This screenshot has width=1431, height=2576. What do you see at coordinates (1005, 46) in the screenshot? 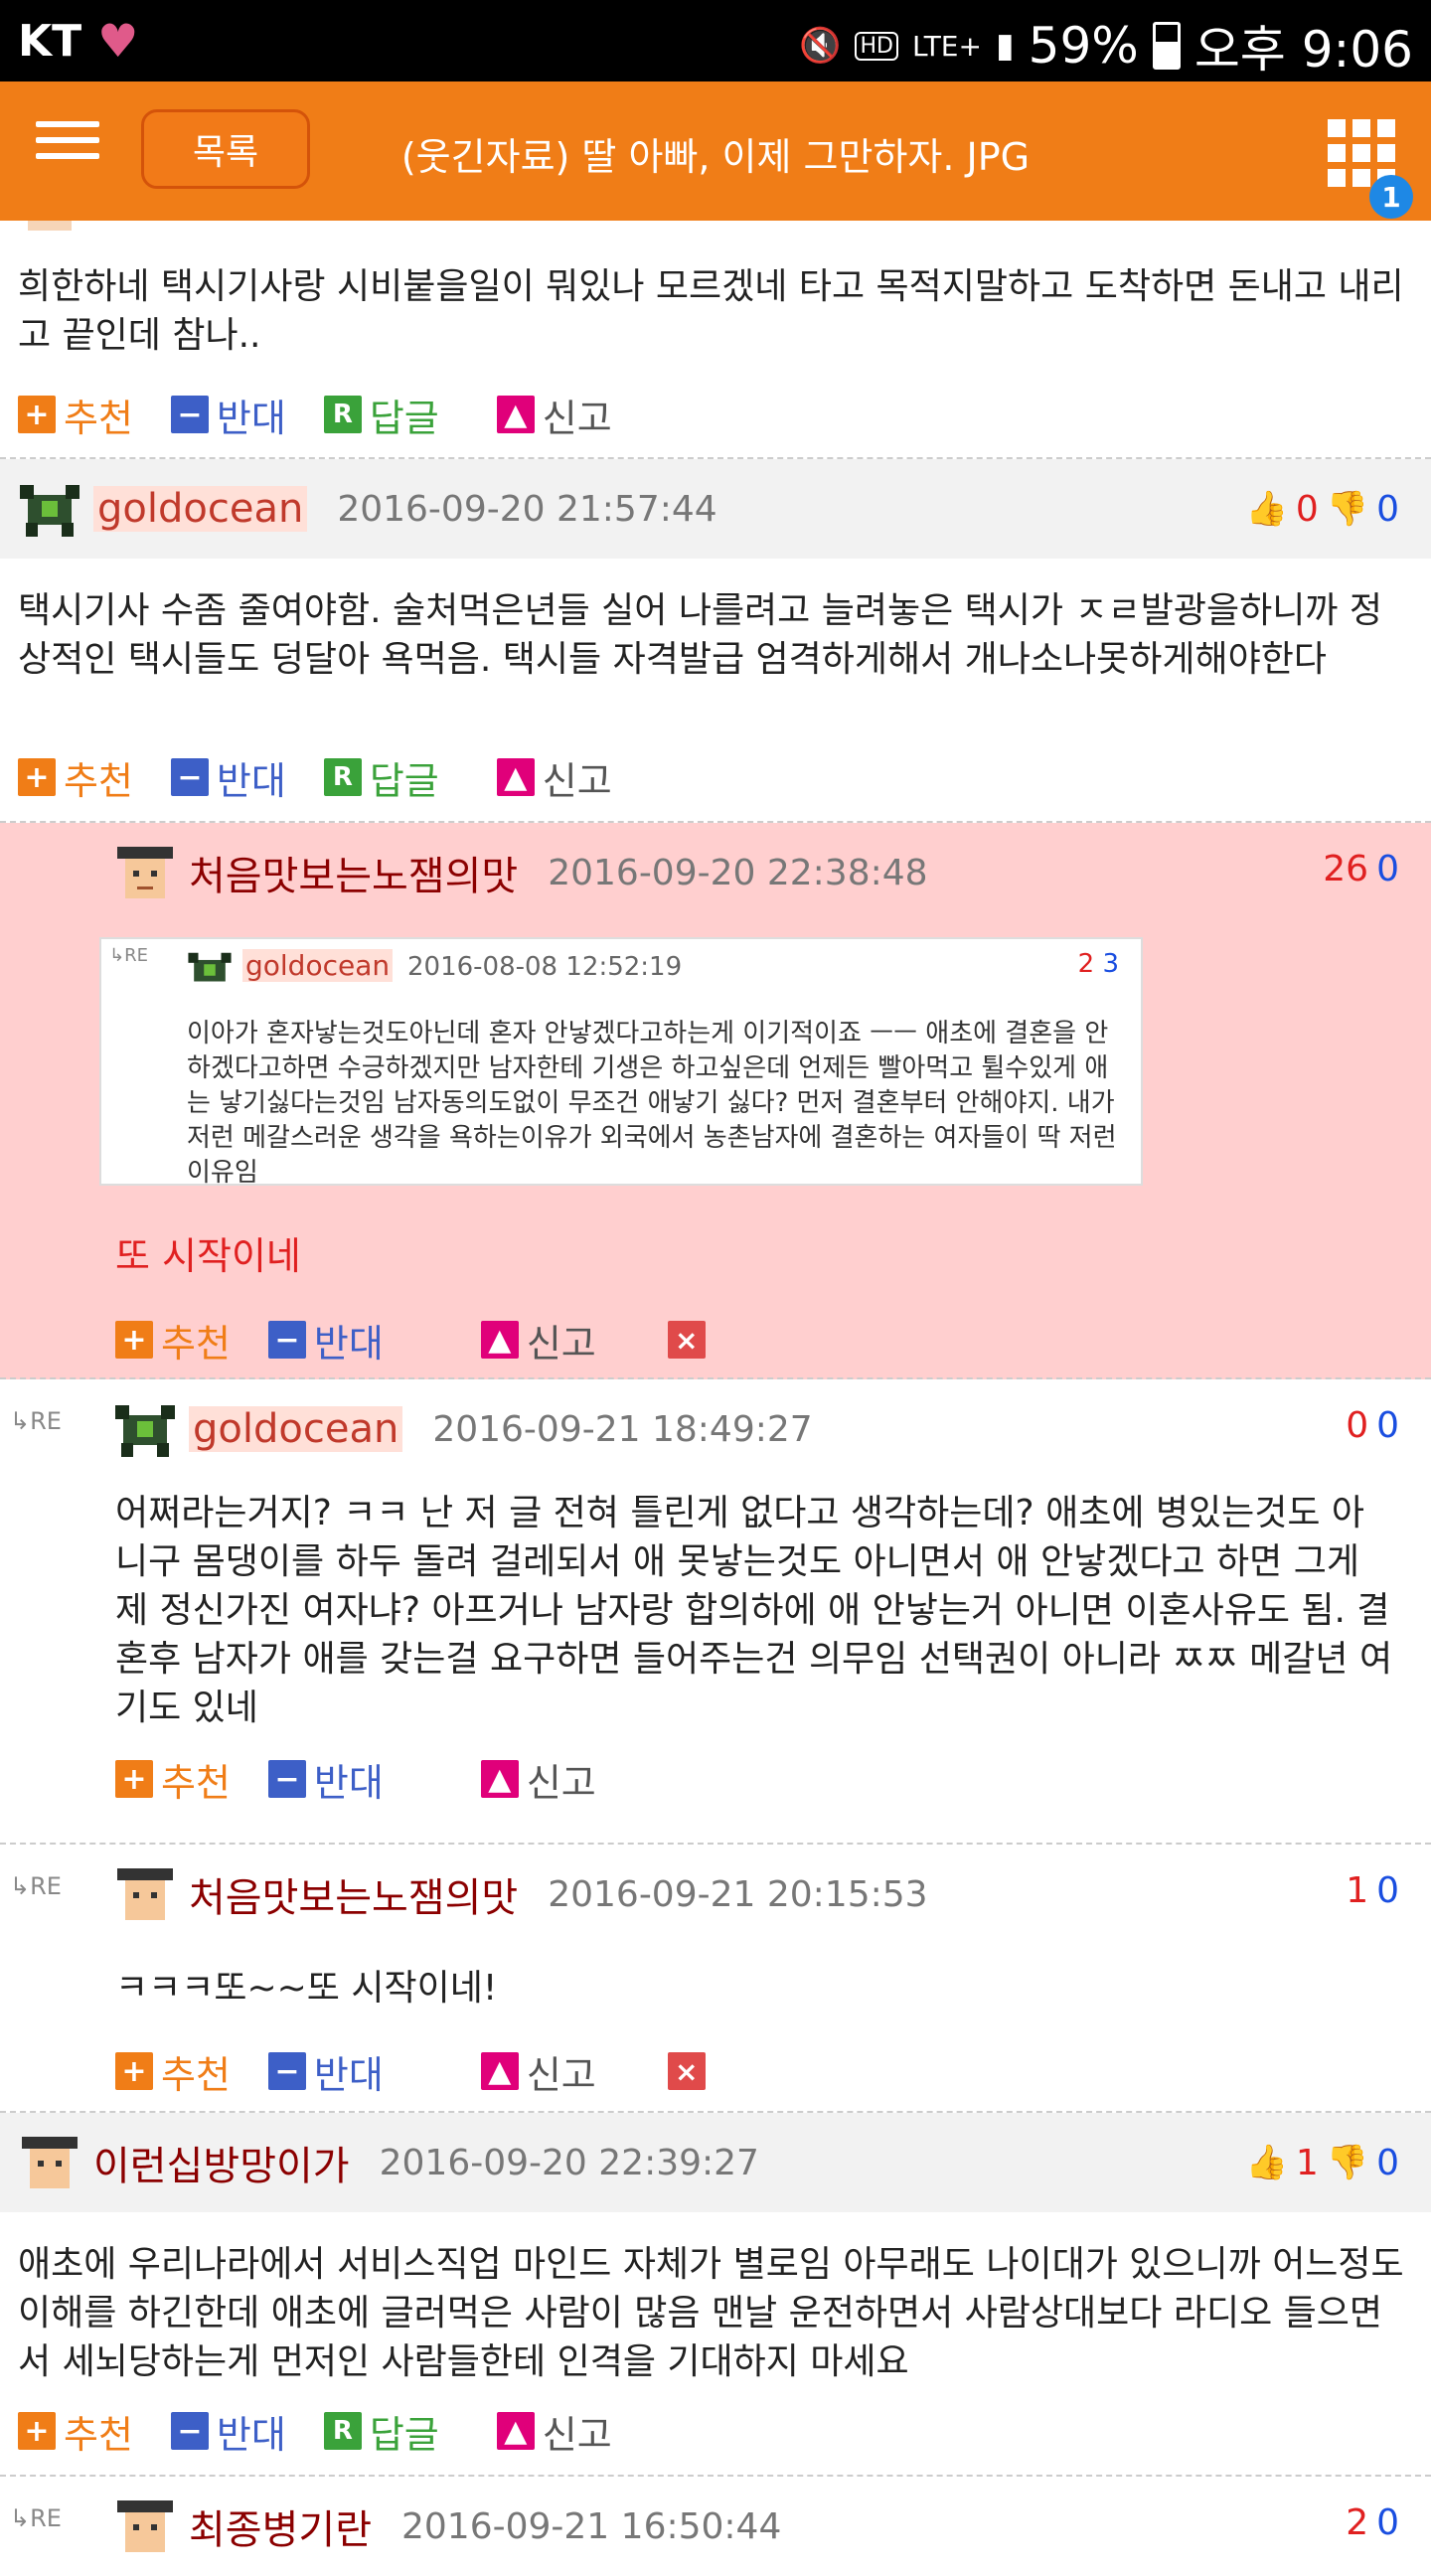
I see `signal-icon: ▮` at bounding box center [1005, 46].